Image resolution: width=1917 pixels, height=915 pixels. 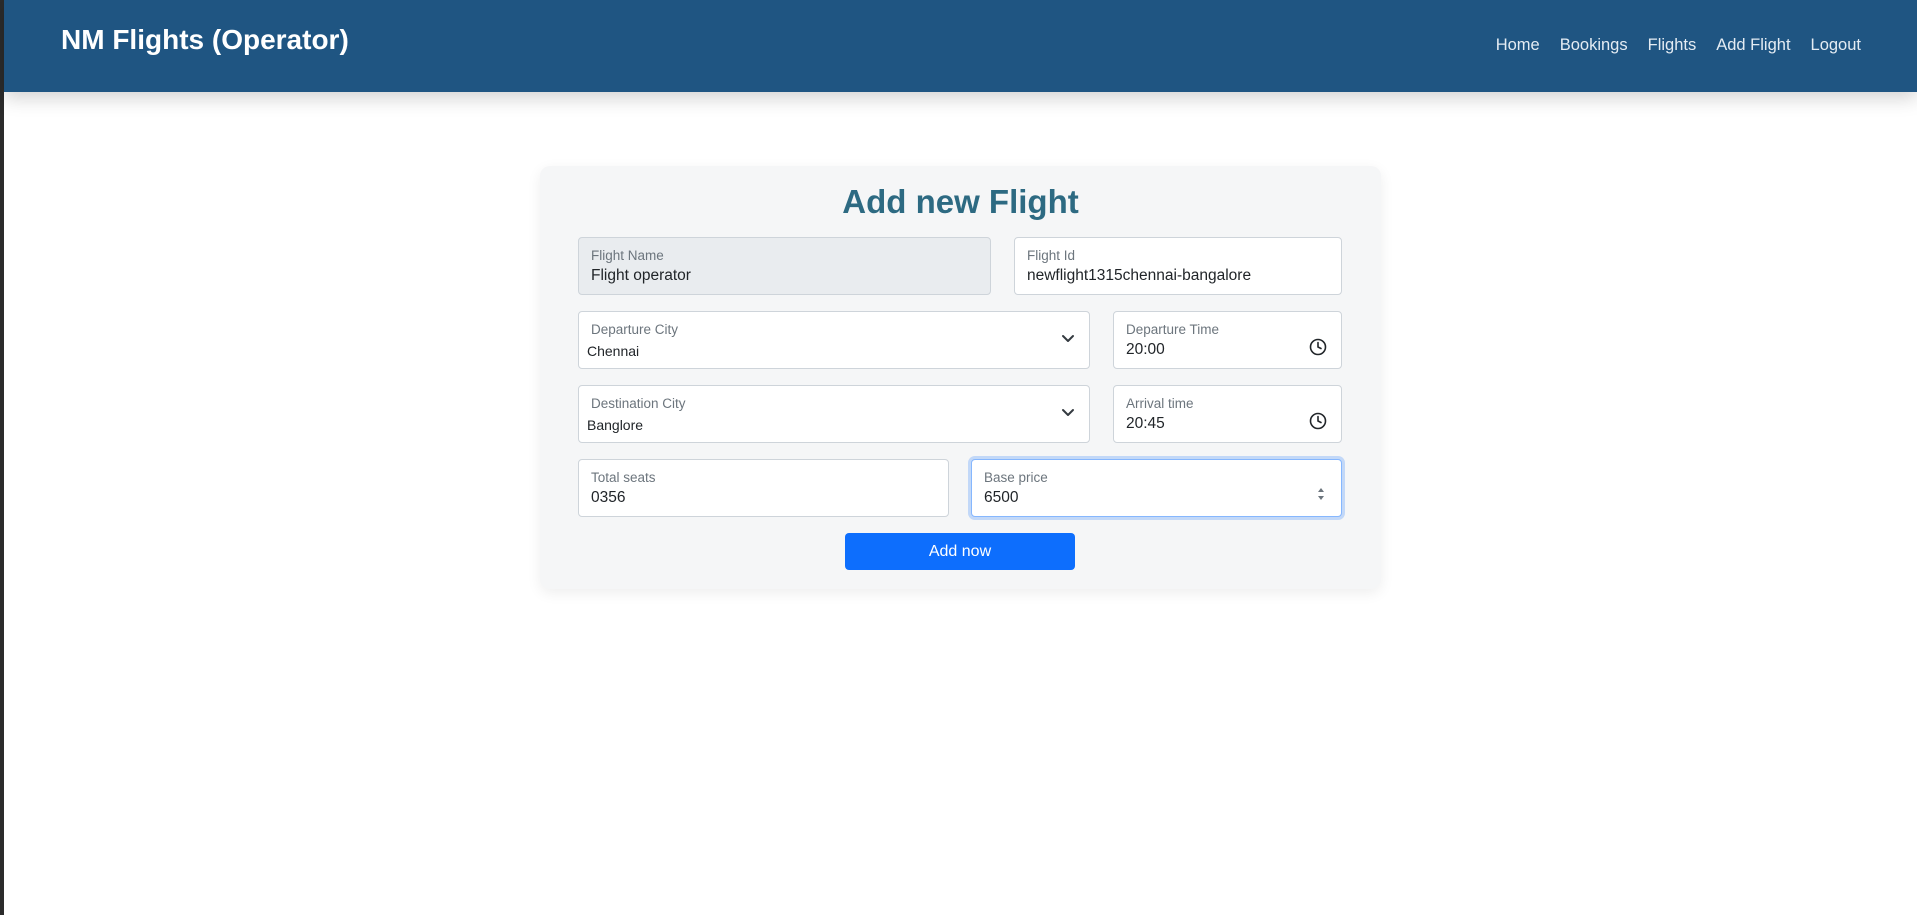 What do you see at coordinates (1156, 488) in the screenshot?
I see `base-price-input: Base price 6500` at bounding box center [1156, 488].